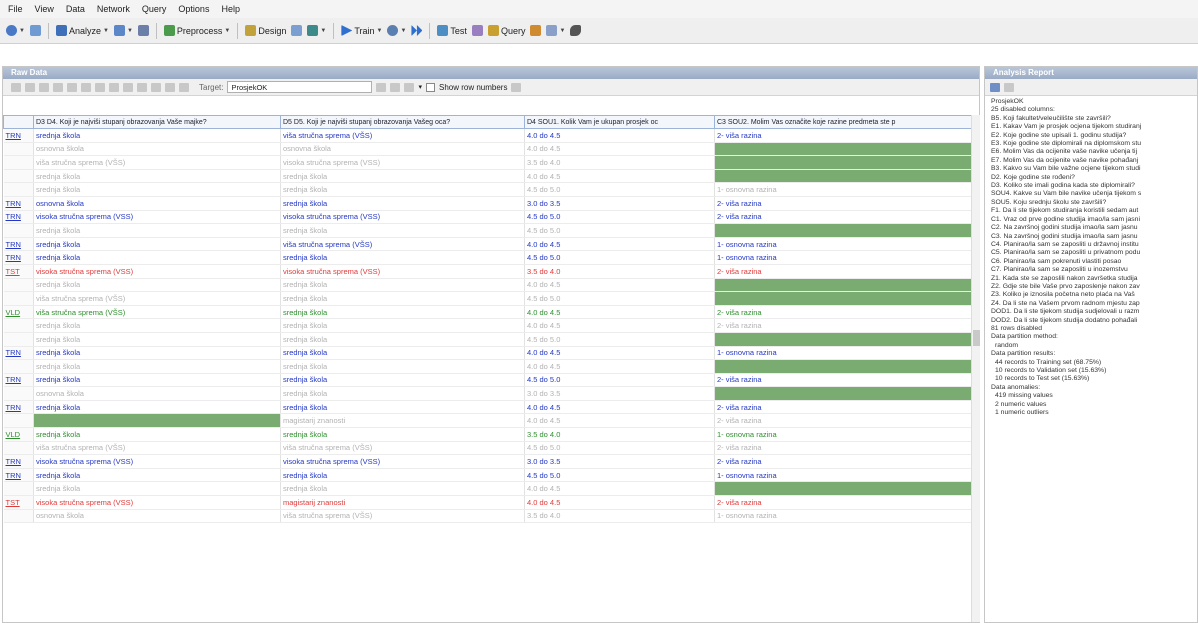  What do you see at coordinates (619, 122) in the screenshot?
I see `column-header: D4 SOU1. Kolik Vam je ukupan prosjek oc` at bounding box center [619, 122].